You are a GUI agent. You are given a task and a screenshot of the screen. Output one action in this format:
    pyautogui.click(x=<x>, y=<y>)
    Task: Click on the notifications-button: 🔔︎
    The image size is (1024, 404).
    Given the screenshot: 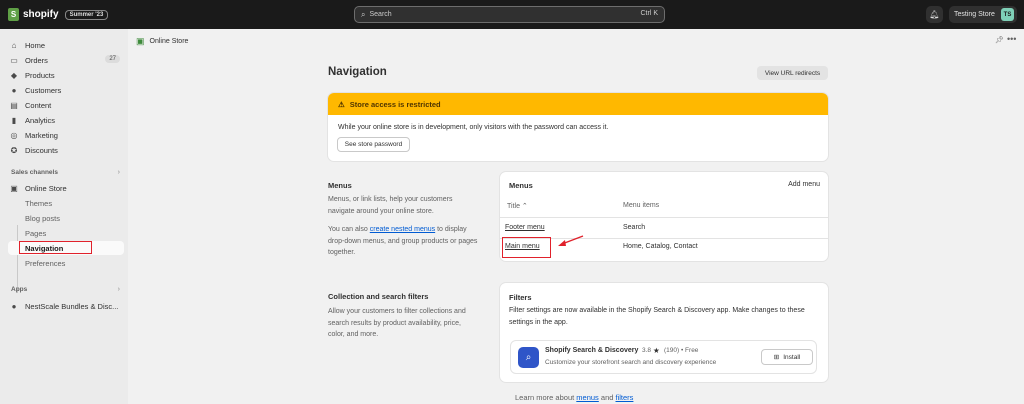 What is the action you would take?
    pyautogui.click(x=934, y=14)
    